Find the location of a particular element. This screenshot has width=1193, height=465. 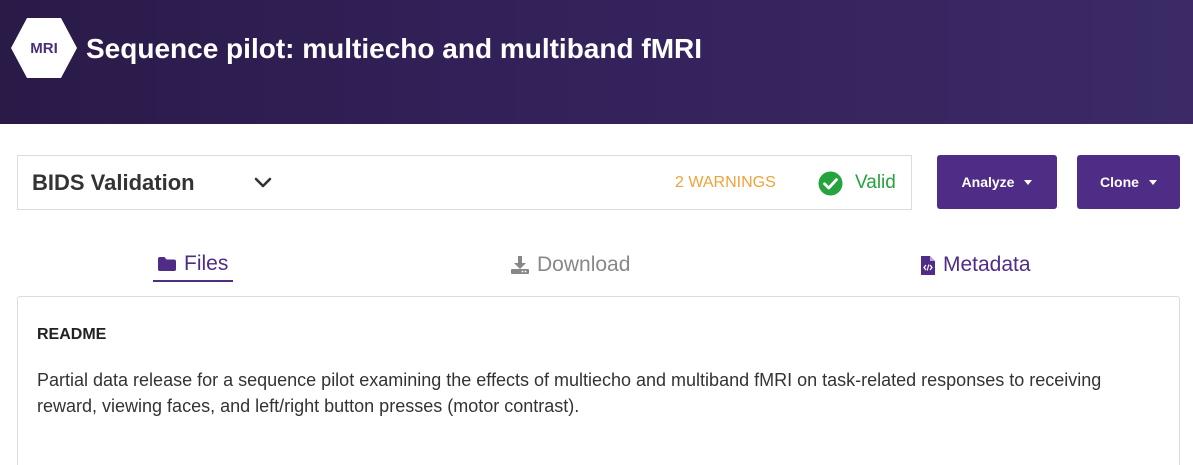

tab-metadata-label: Metadata is located at coordinates (987, 264).